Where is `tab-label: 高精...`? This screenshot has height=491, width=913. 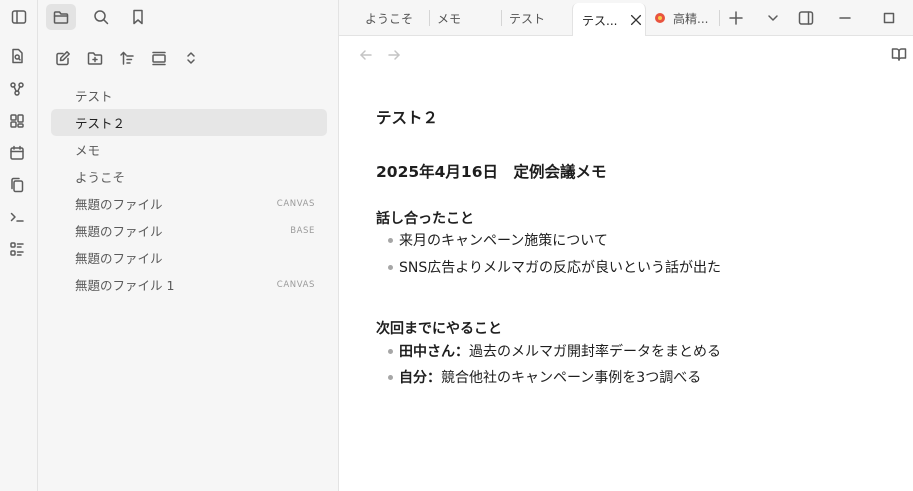 tab-label: 高精... is located at coordinates (691, 18).